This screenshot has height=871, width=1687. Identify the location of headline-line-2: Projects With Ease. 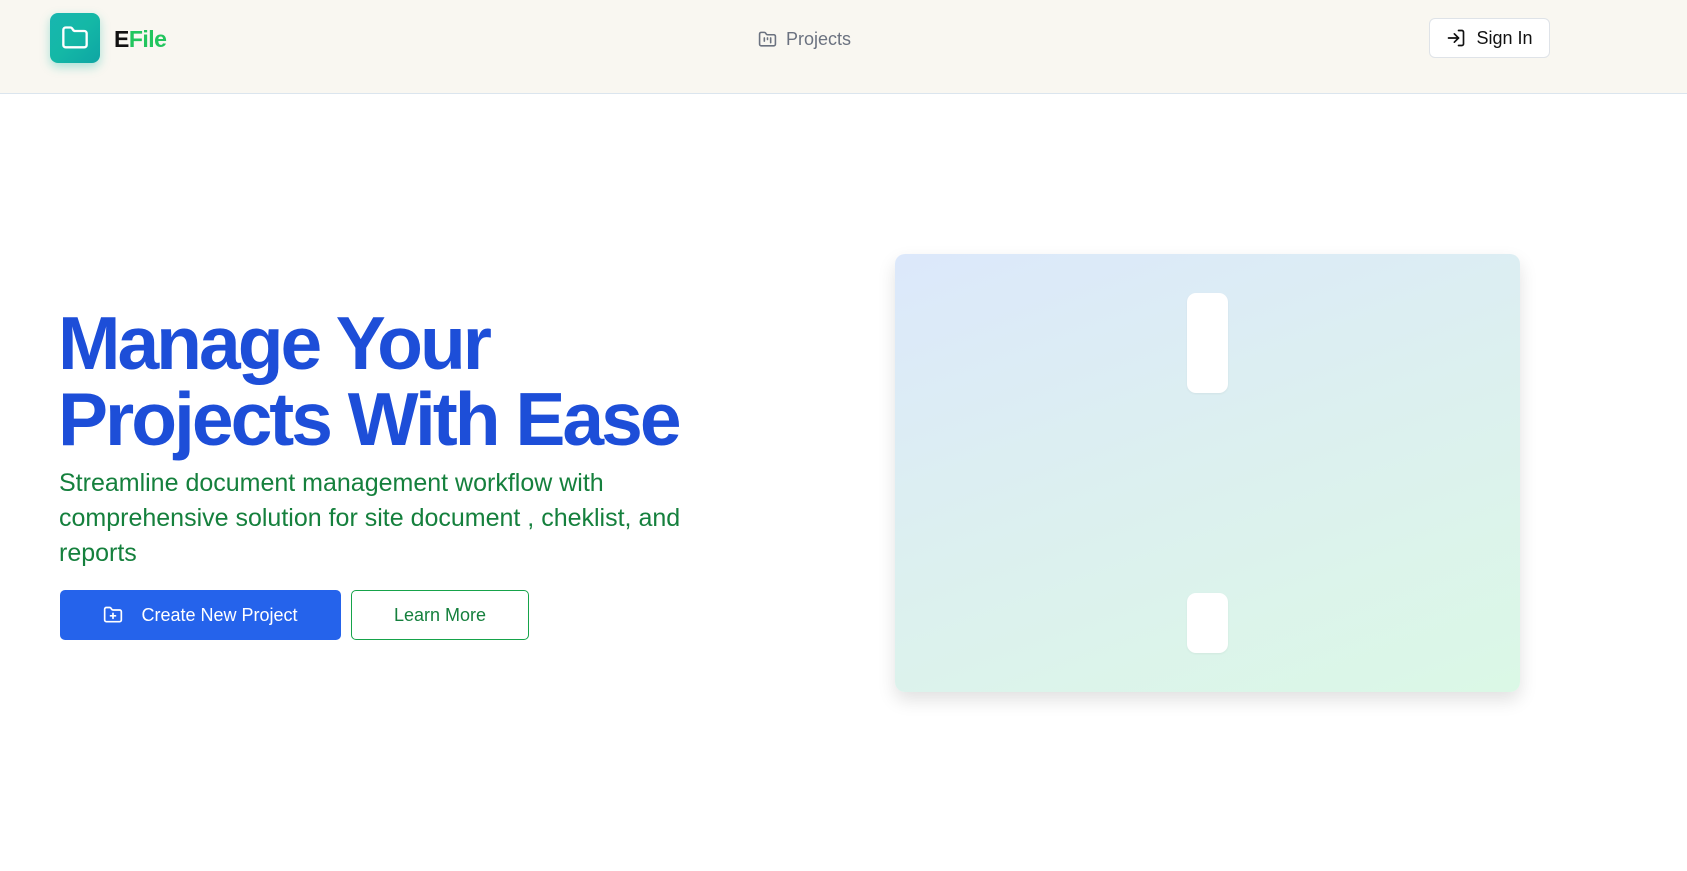
(370, 419).